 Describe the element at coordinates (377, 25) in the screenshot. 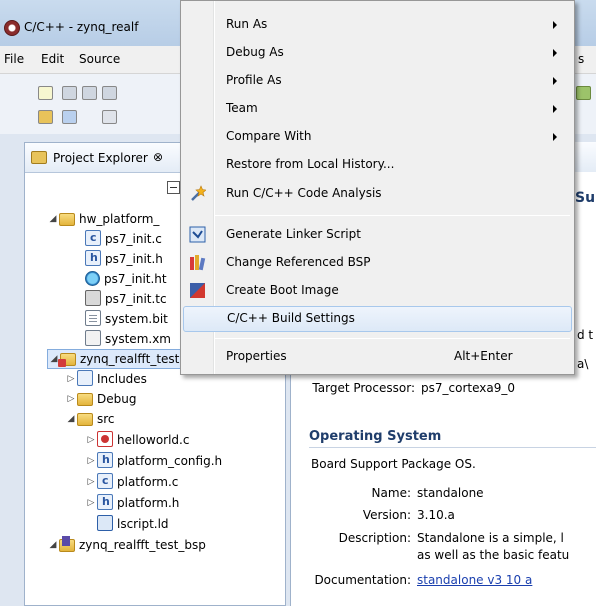

I see `menu-item-run-as: Run As` at that location.